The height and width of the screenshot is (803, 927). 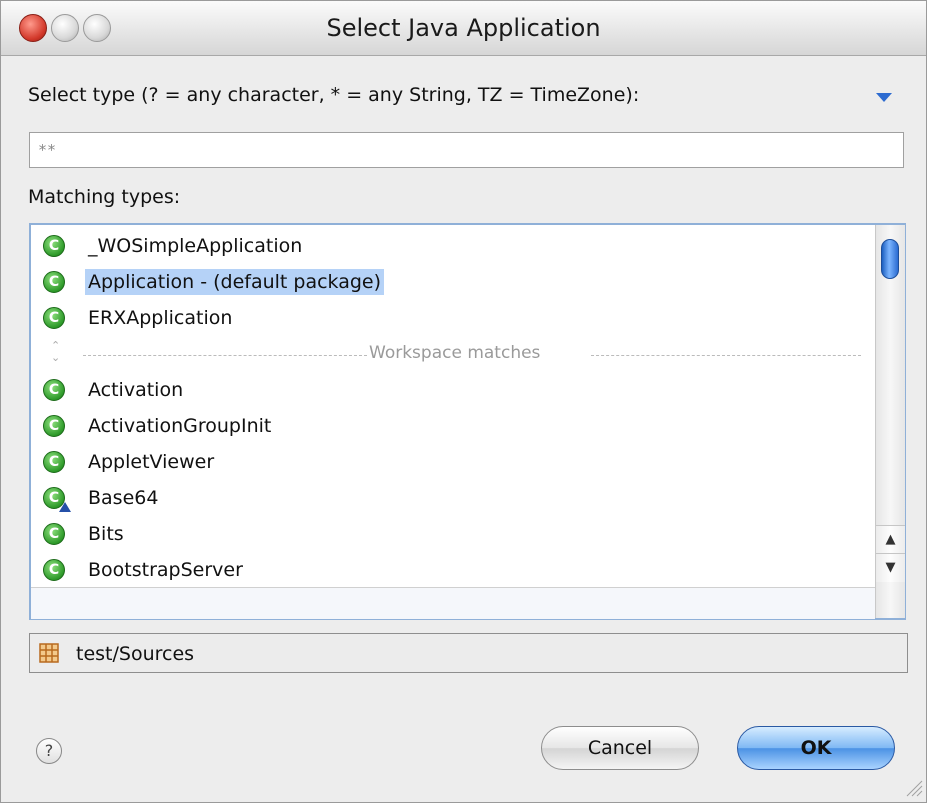 What do you see at coordinates (884, 97) in the screenshot?
I see `view-menu-chevron-icon` at bounding box center [884, 97].